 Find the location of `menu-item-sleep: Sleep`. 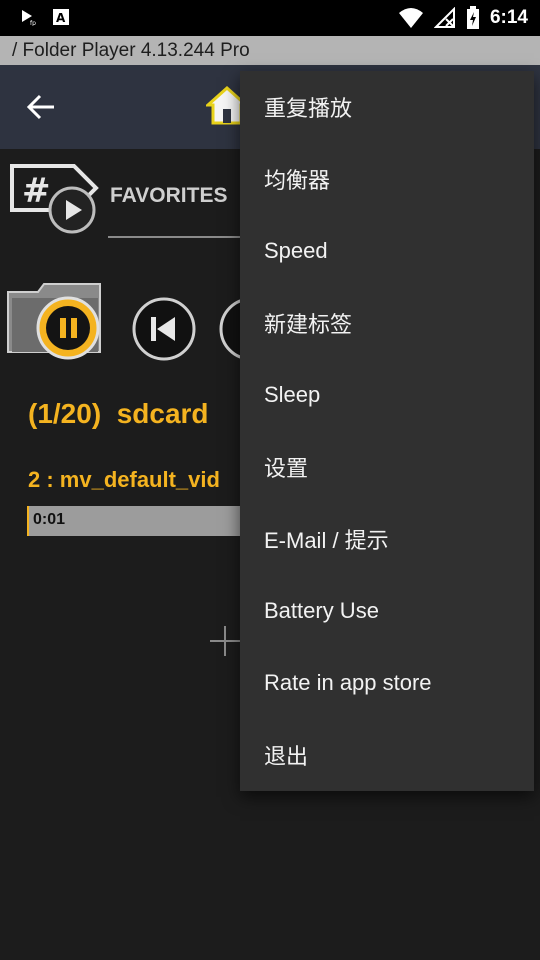

menu-item-sleep: Sleep is located at coordinates (387, 395).